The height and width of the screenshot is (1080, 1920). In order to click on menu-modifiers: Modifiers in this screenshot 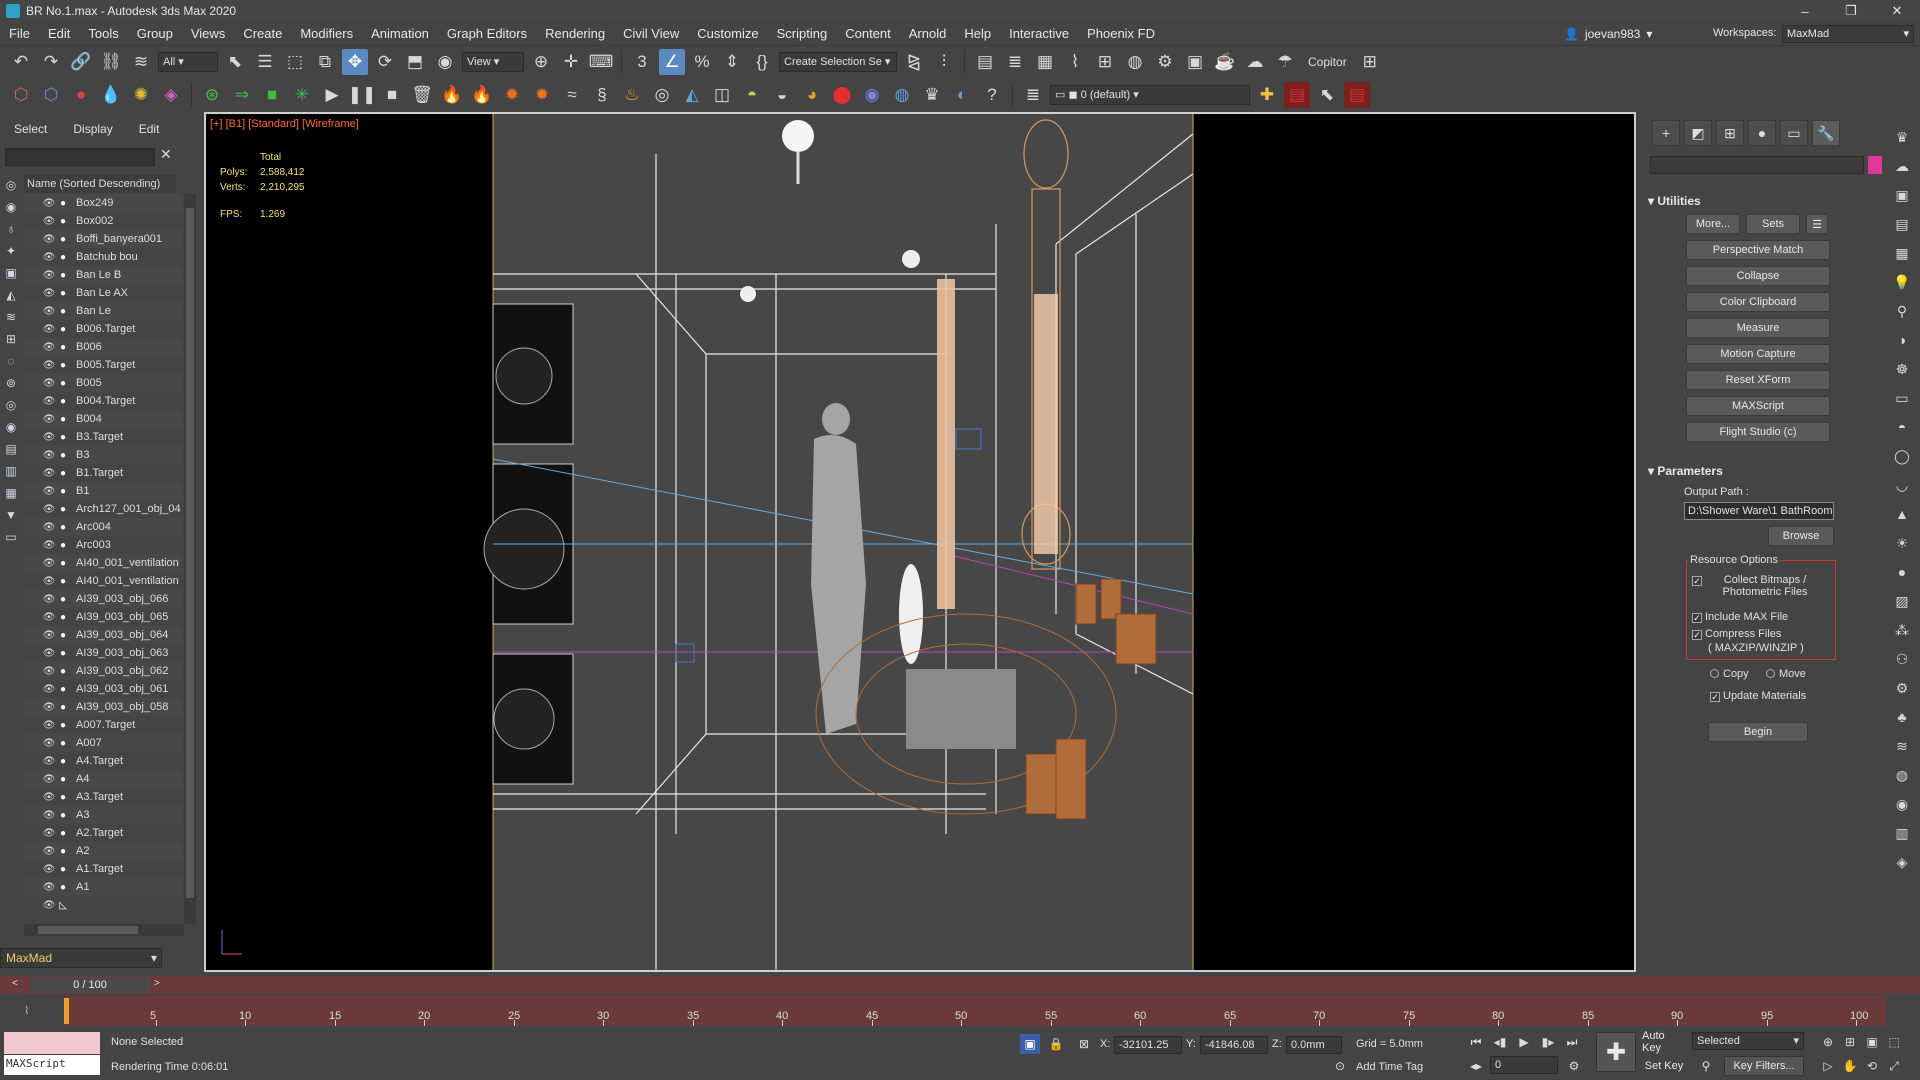, I will do `click(326, 33)`.